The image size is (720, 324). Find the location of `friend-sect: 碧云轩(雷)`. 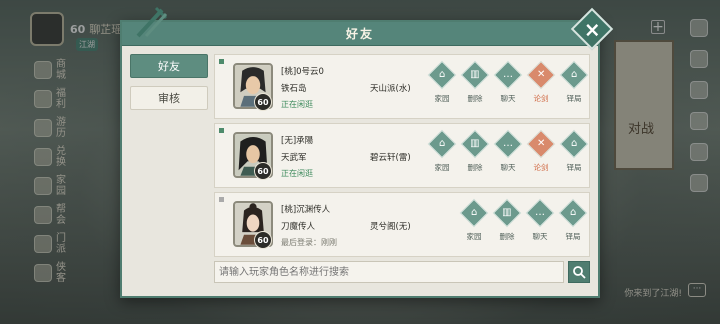

friend-sect: 碧云轩(雷) is located at coordinates (390, 158).